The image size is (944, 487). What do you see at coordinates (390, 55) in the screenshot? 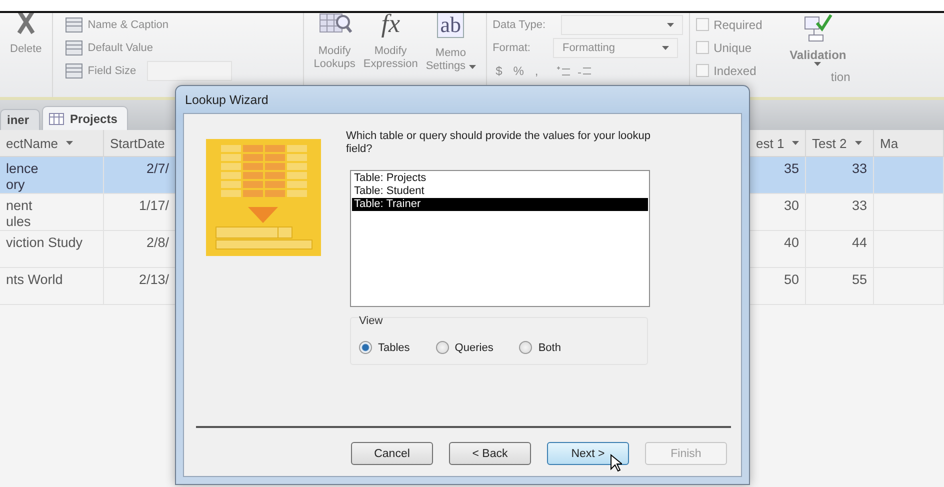
I see `ribbon-tool-button: fx Modify Expression` at bounding box center [390, 55].